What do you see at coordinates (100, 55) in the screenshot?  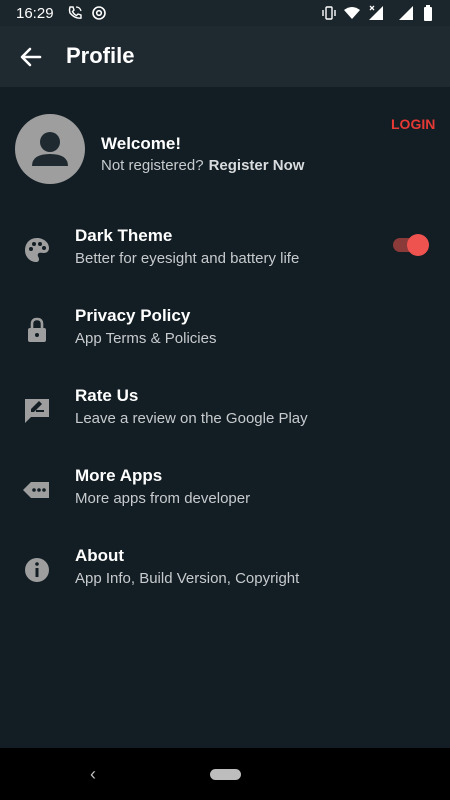 I see `page-title: Profile` at bounding box center [100, 55].